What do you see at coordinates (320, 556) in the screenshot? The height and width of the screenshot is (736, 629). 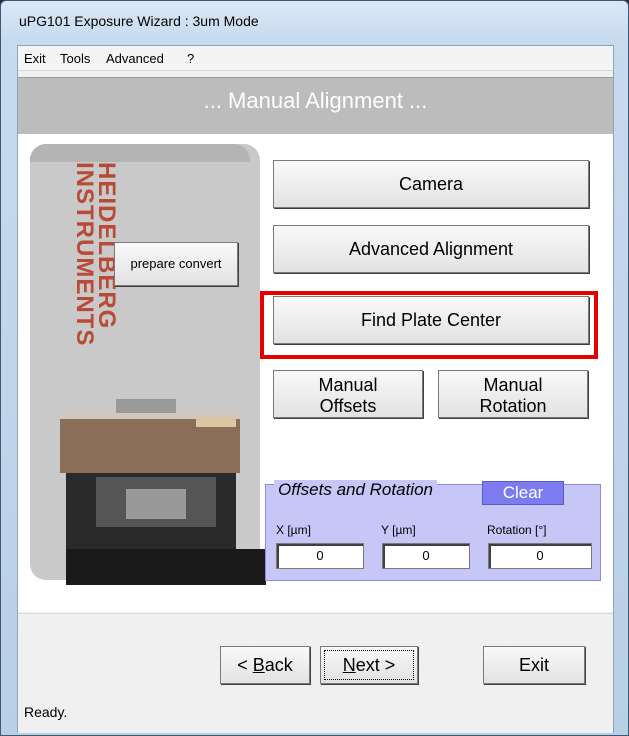 I see `x-offset-field: 0` at bounding box center [320, 556].